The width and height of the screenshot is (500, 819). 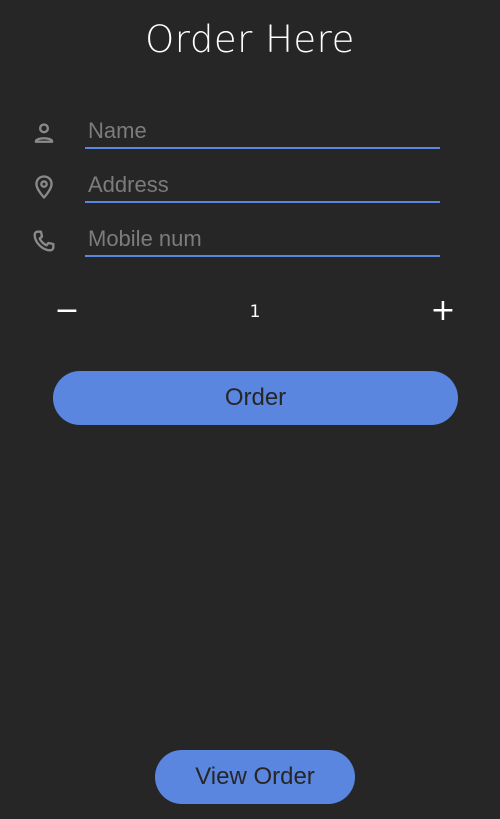 What do you see at coordinates (255, 777) in the screenshot?
I see `view-order-button: View Order` at bounding box center [255, 777].